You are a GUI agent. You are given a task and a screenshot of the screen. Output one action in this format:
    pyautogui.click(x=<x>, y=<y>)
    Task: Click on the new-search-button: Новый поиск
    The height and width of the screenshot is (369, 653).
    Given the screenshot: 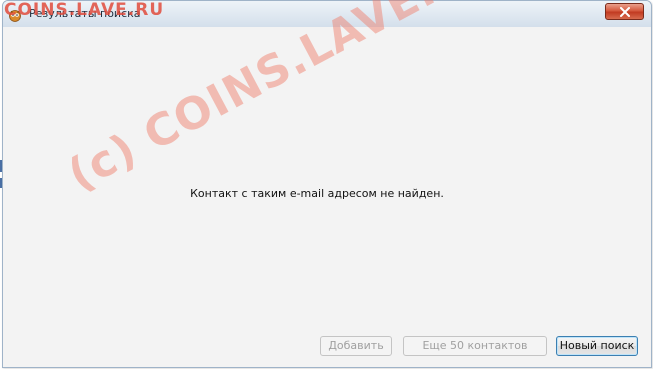 What is the action you would take?
    pyautogui.click(x=597, y=346)
    